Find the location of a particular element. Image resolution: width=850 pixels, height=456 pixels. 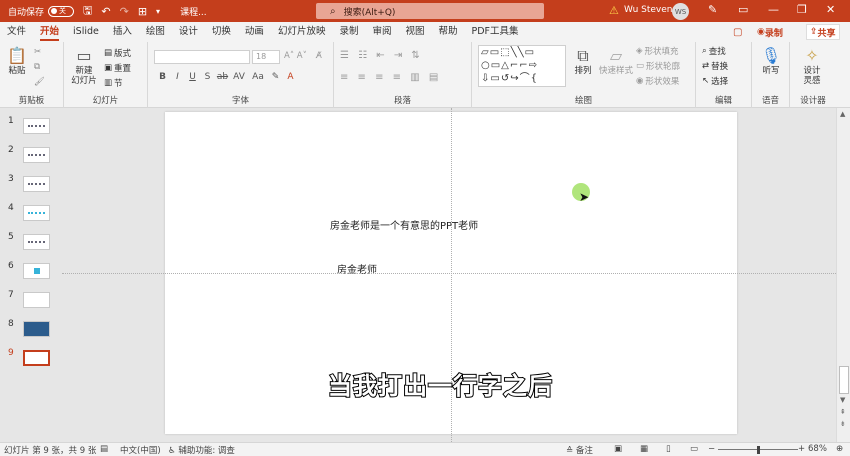

slide-thumbnail: 7 is located at coordinates (31, 300).